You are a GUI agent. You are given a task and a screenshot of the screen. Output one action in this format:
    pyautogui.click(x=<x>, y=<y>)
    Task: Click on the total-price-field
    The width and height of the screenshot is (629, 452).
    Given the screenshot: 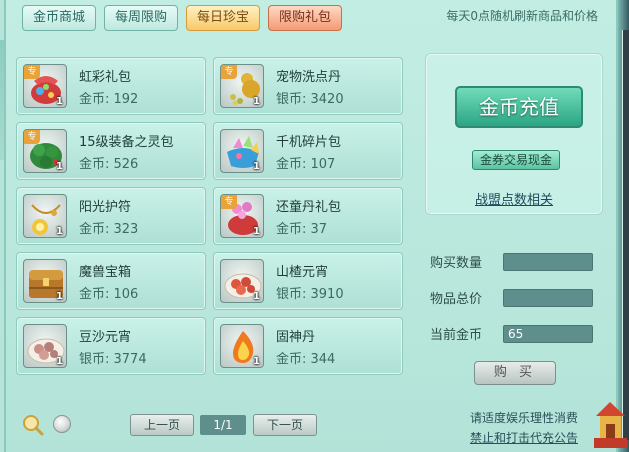 What is the action you would take?
    pyautogui.click(x=548, y=298)
    